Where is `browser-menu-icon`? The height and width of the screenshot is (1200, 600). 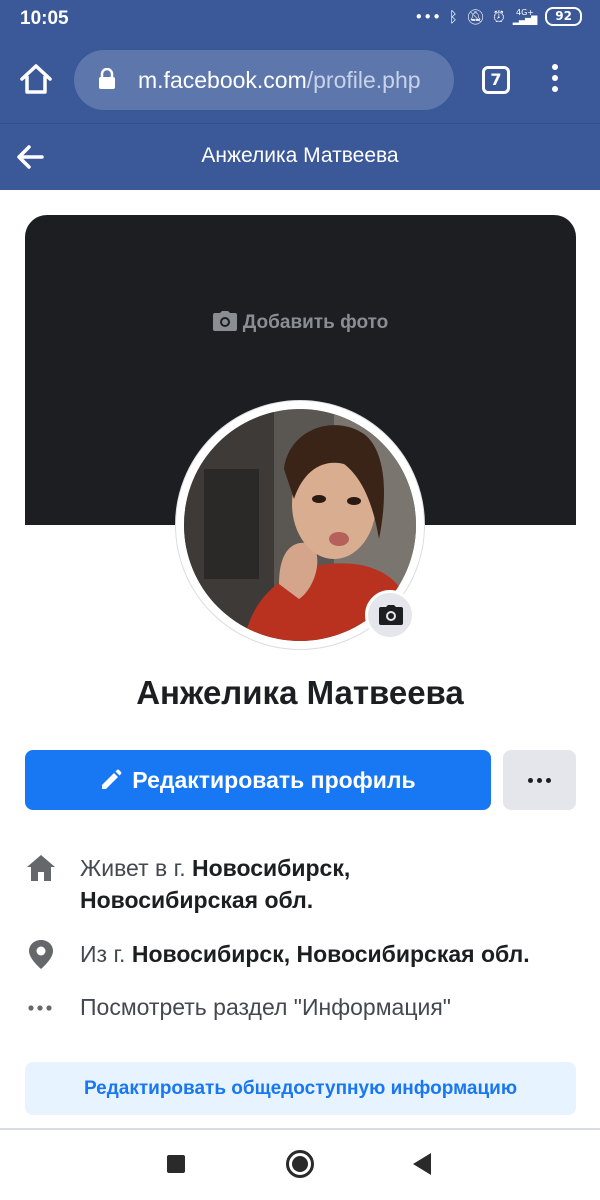 browser-menu-icon is located at coordinates (555, 82).